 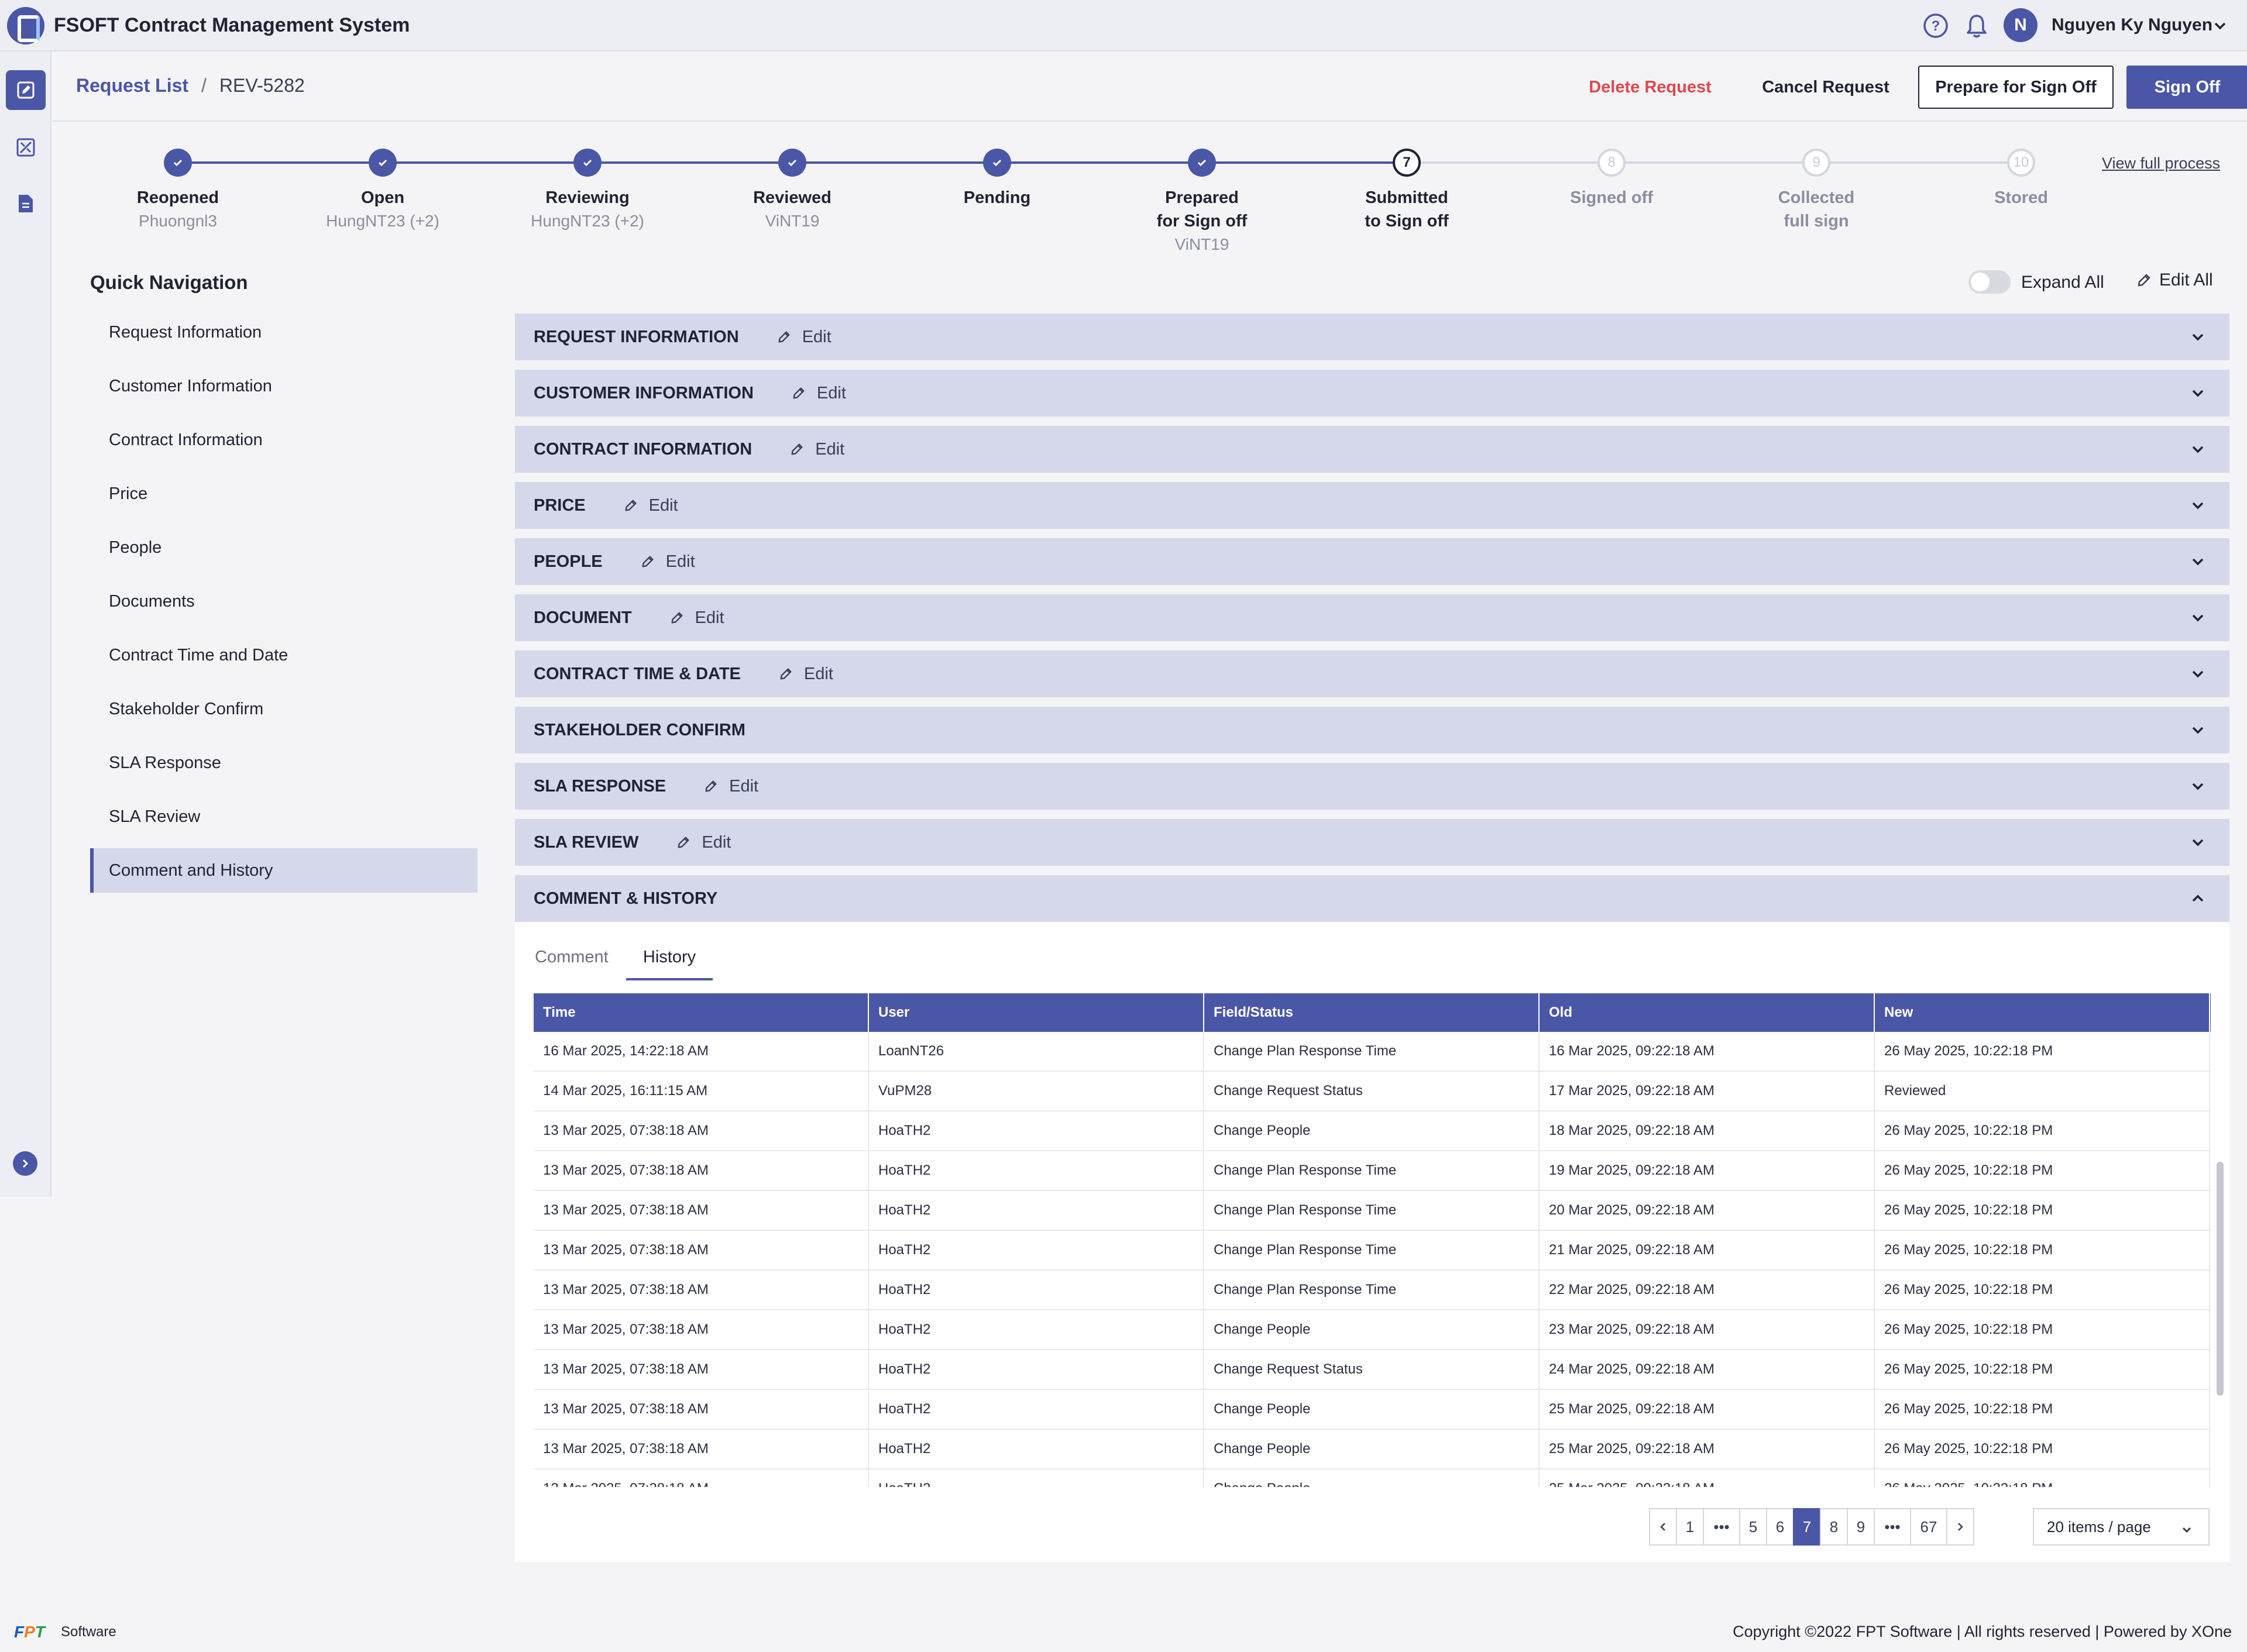 What do you see at coordinates (1826, 87) in the screenshot?
I see `cancel-request-button: Cancel Request` at bounding box center [1826, 87].